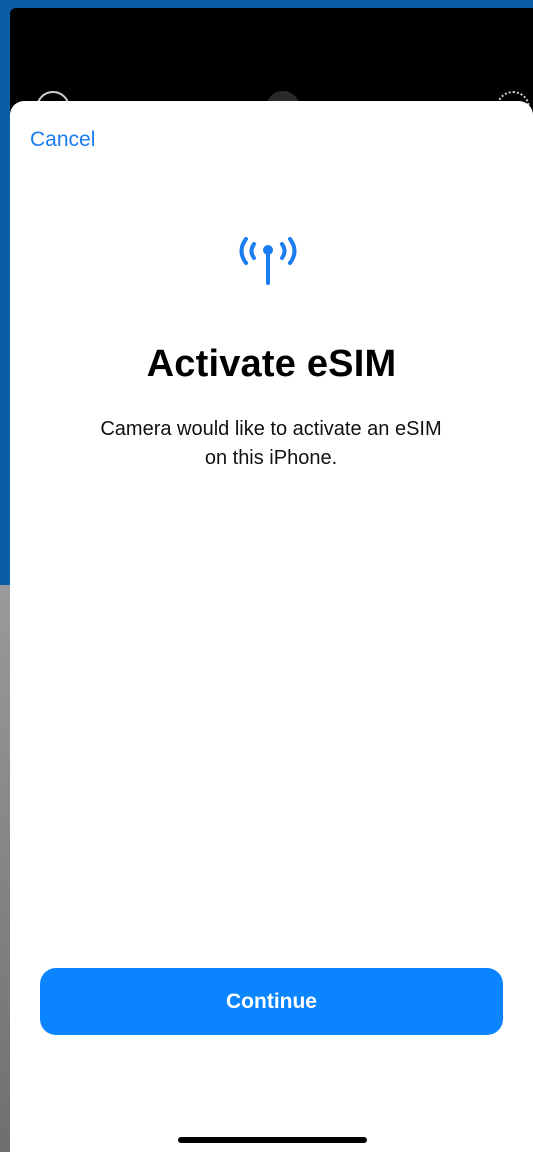 The height and width of the screenshot is (1152, 533). I want to click on frame-edge, so click(5, 868).